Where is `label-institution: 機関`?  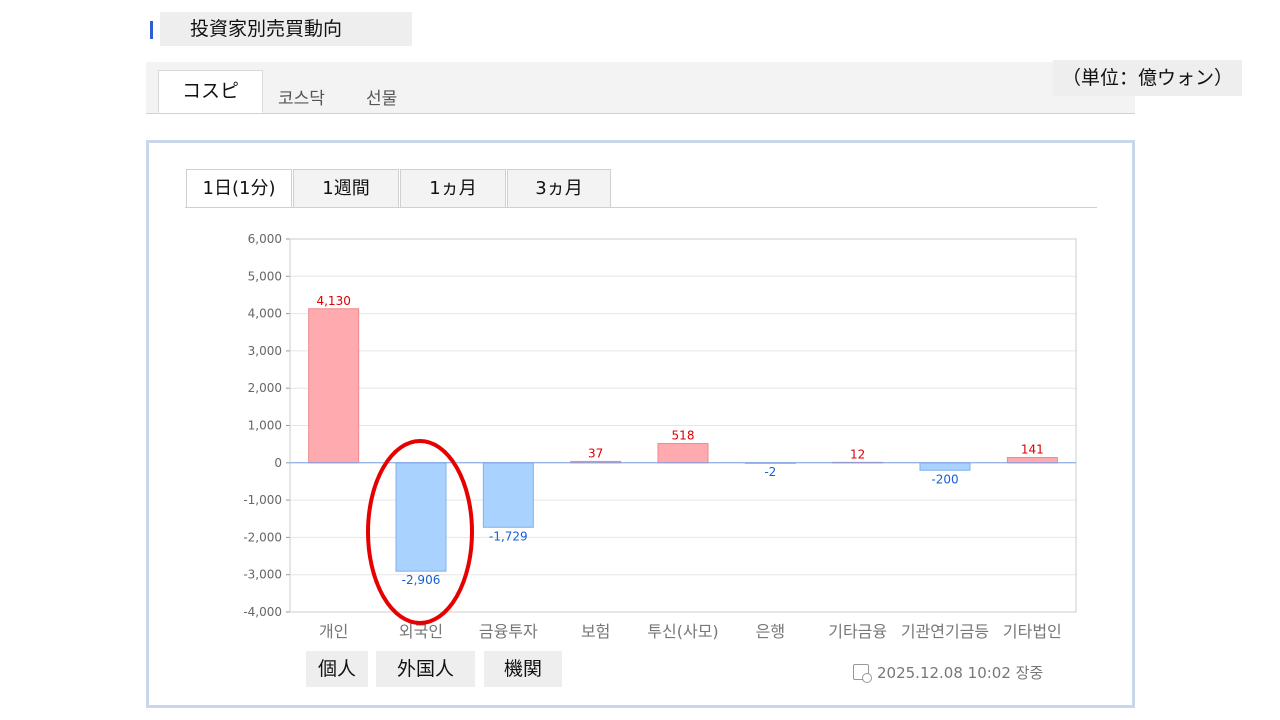
label-institution: 機関 is located at coordinates (523, 669).